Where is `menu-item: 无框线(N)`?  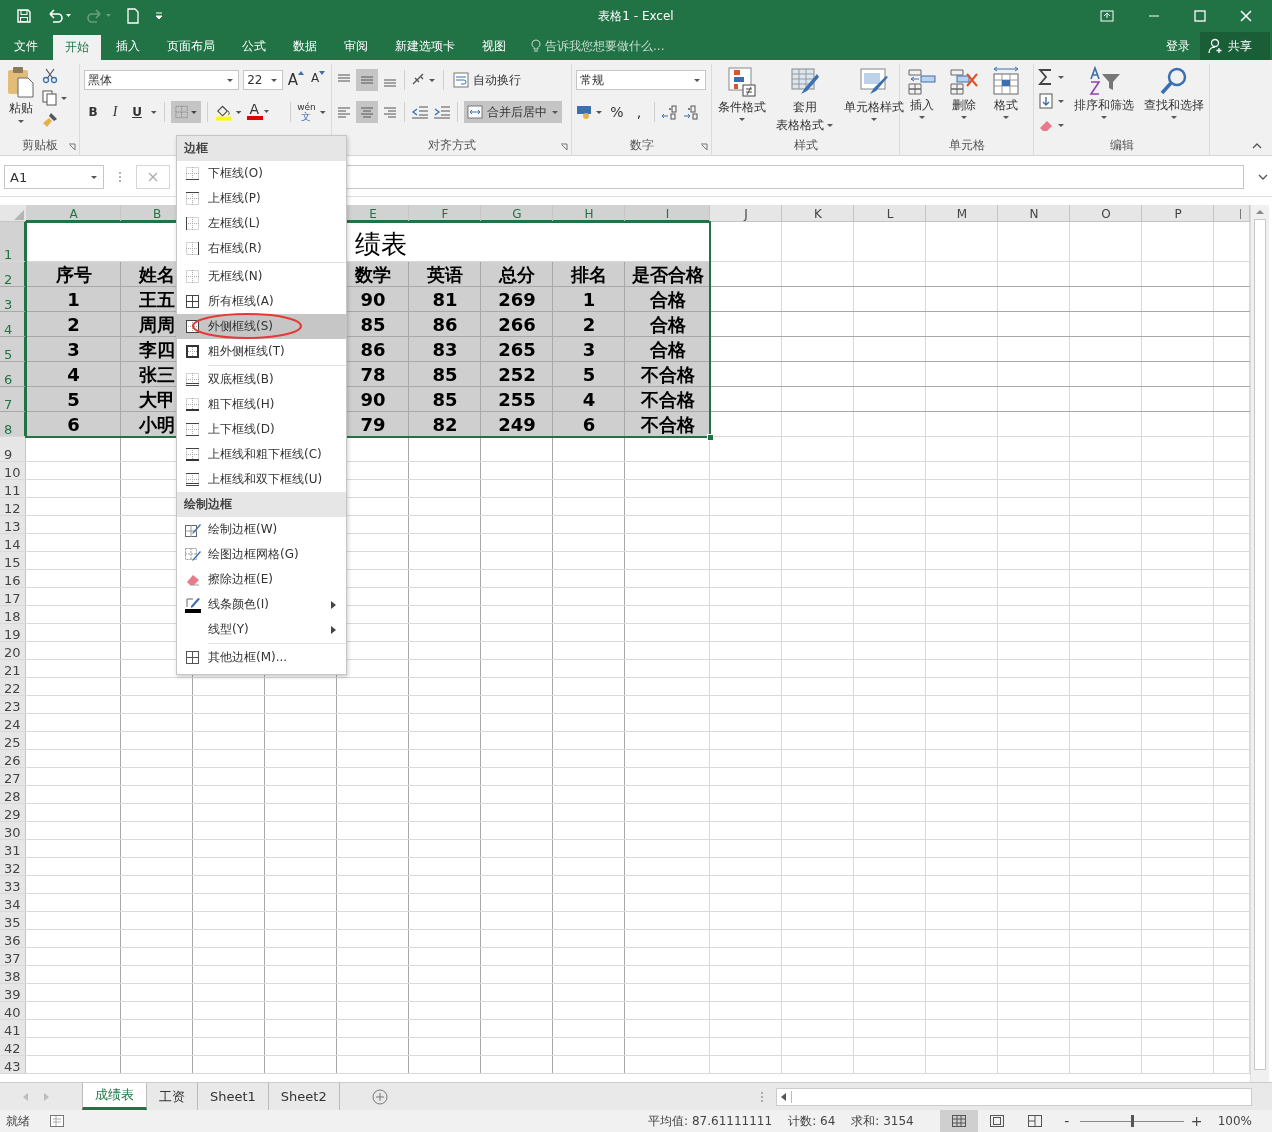
menu-item: 无框线(N) is located at coordinates (261, 276).